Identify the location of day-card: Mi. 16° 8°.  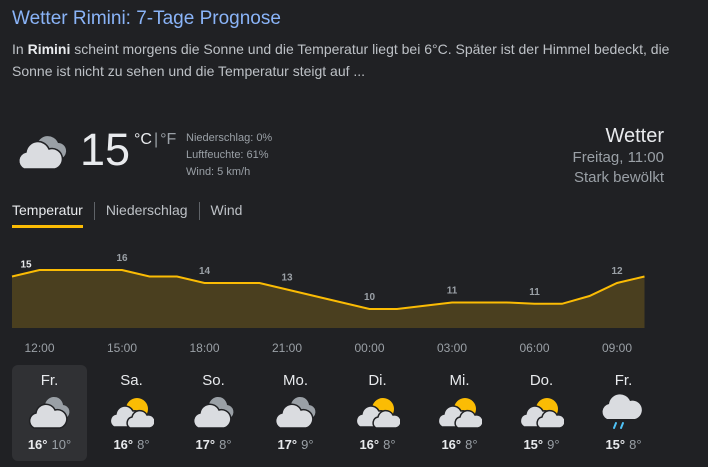
(459, 413).